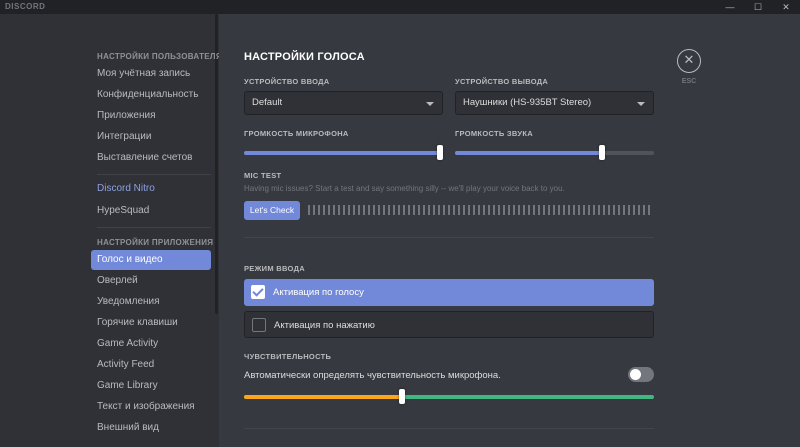 This screenshot has height=447, width=800. What do you see at coordinates (449, 396) in the screenshot?
I see `sensitivity-slider` at bounding box center [449, 396].